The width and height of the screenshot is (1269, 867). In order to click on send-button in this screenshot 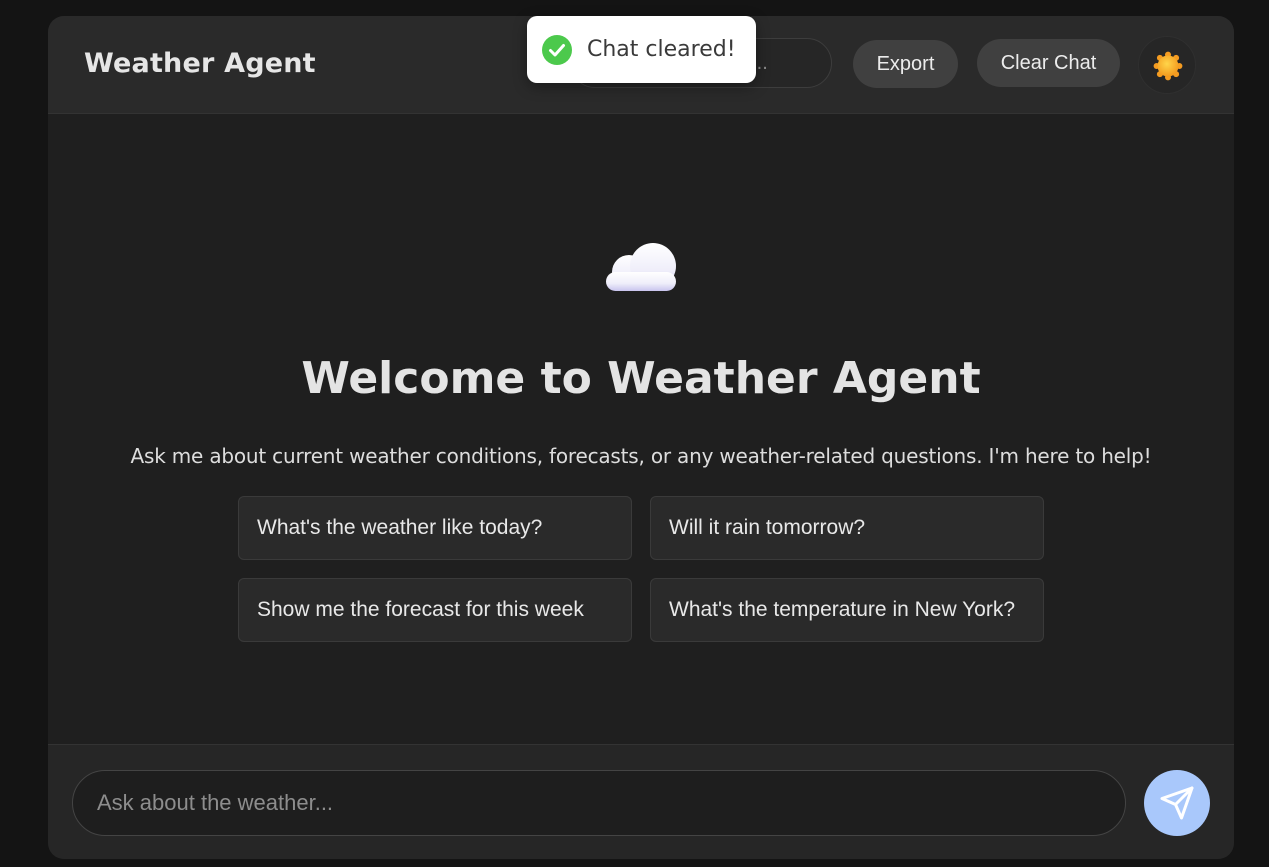, I will do `click(1177, 803)`.